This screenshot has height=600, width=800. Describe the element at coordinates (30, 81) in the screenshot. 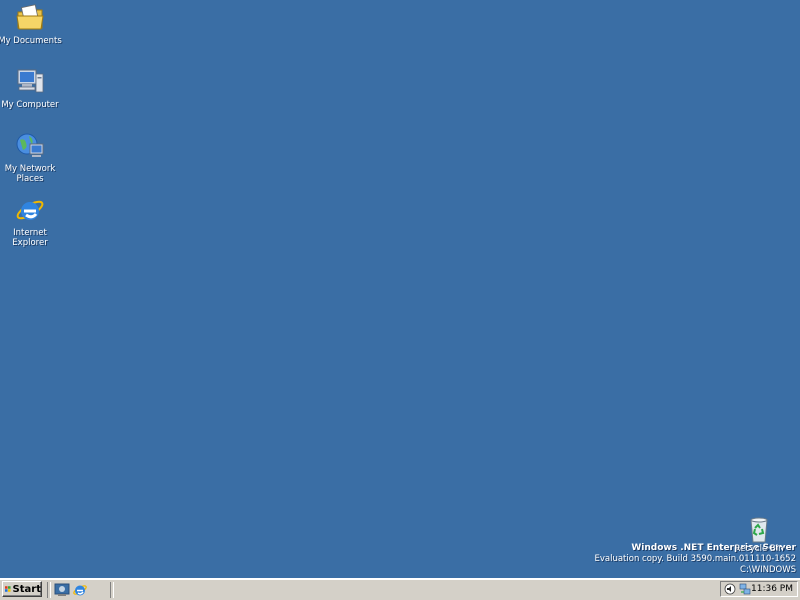

I see `computer-icon` at that location.